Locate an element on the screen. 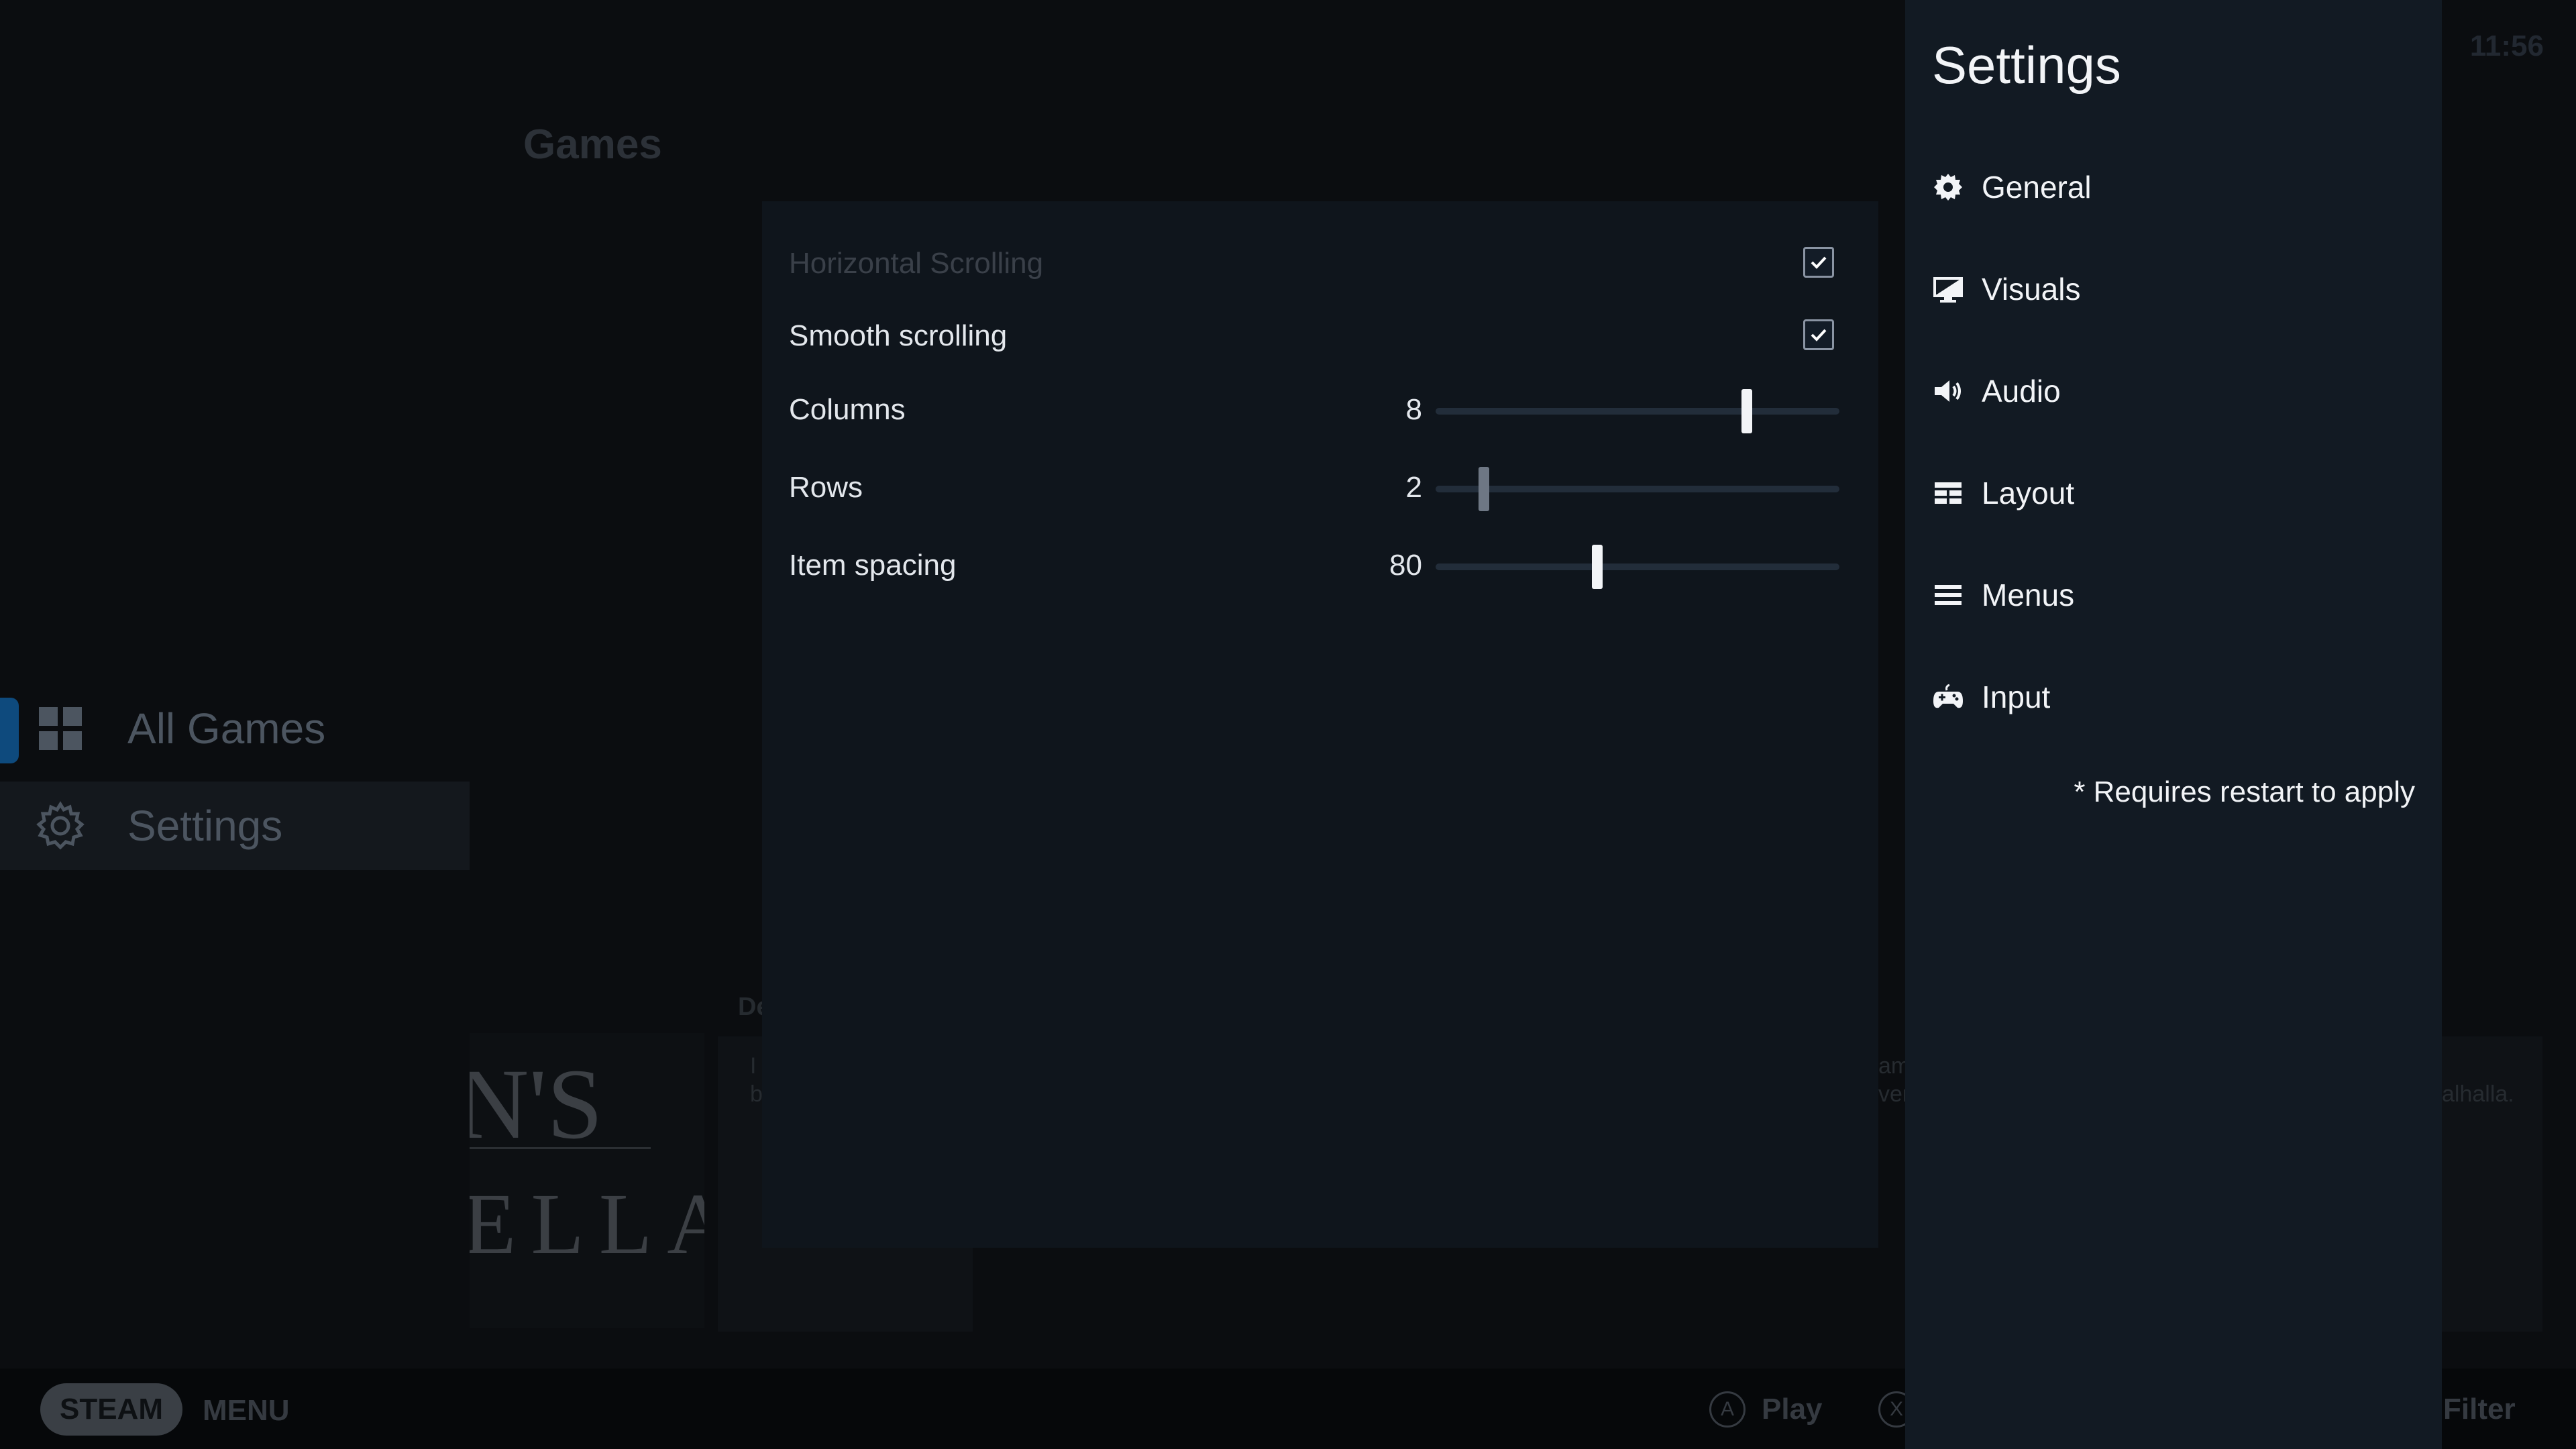 The image size is (2576, 1449). panel-title: Settings is located at coordinates (2026, 65).